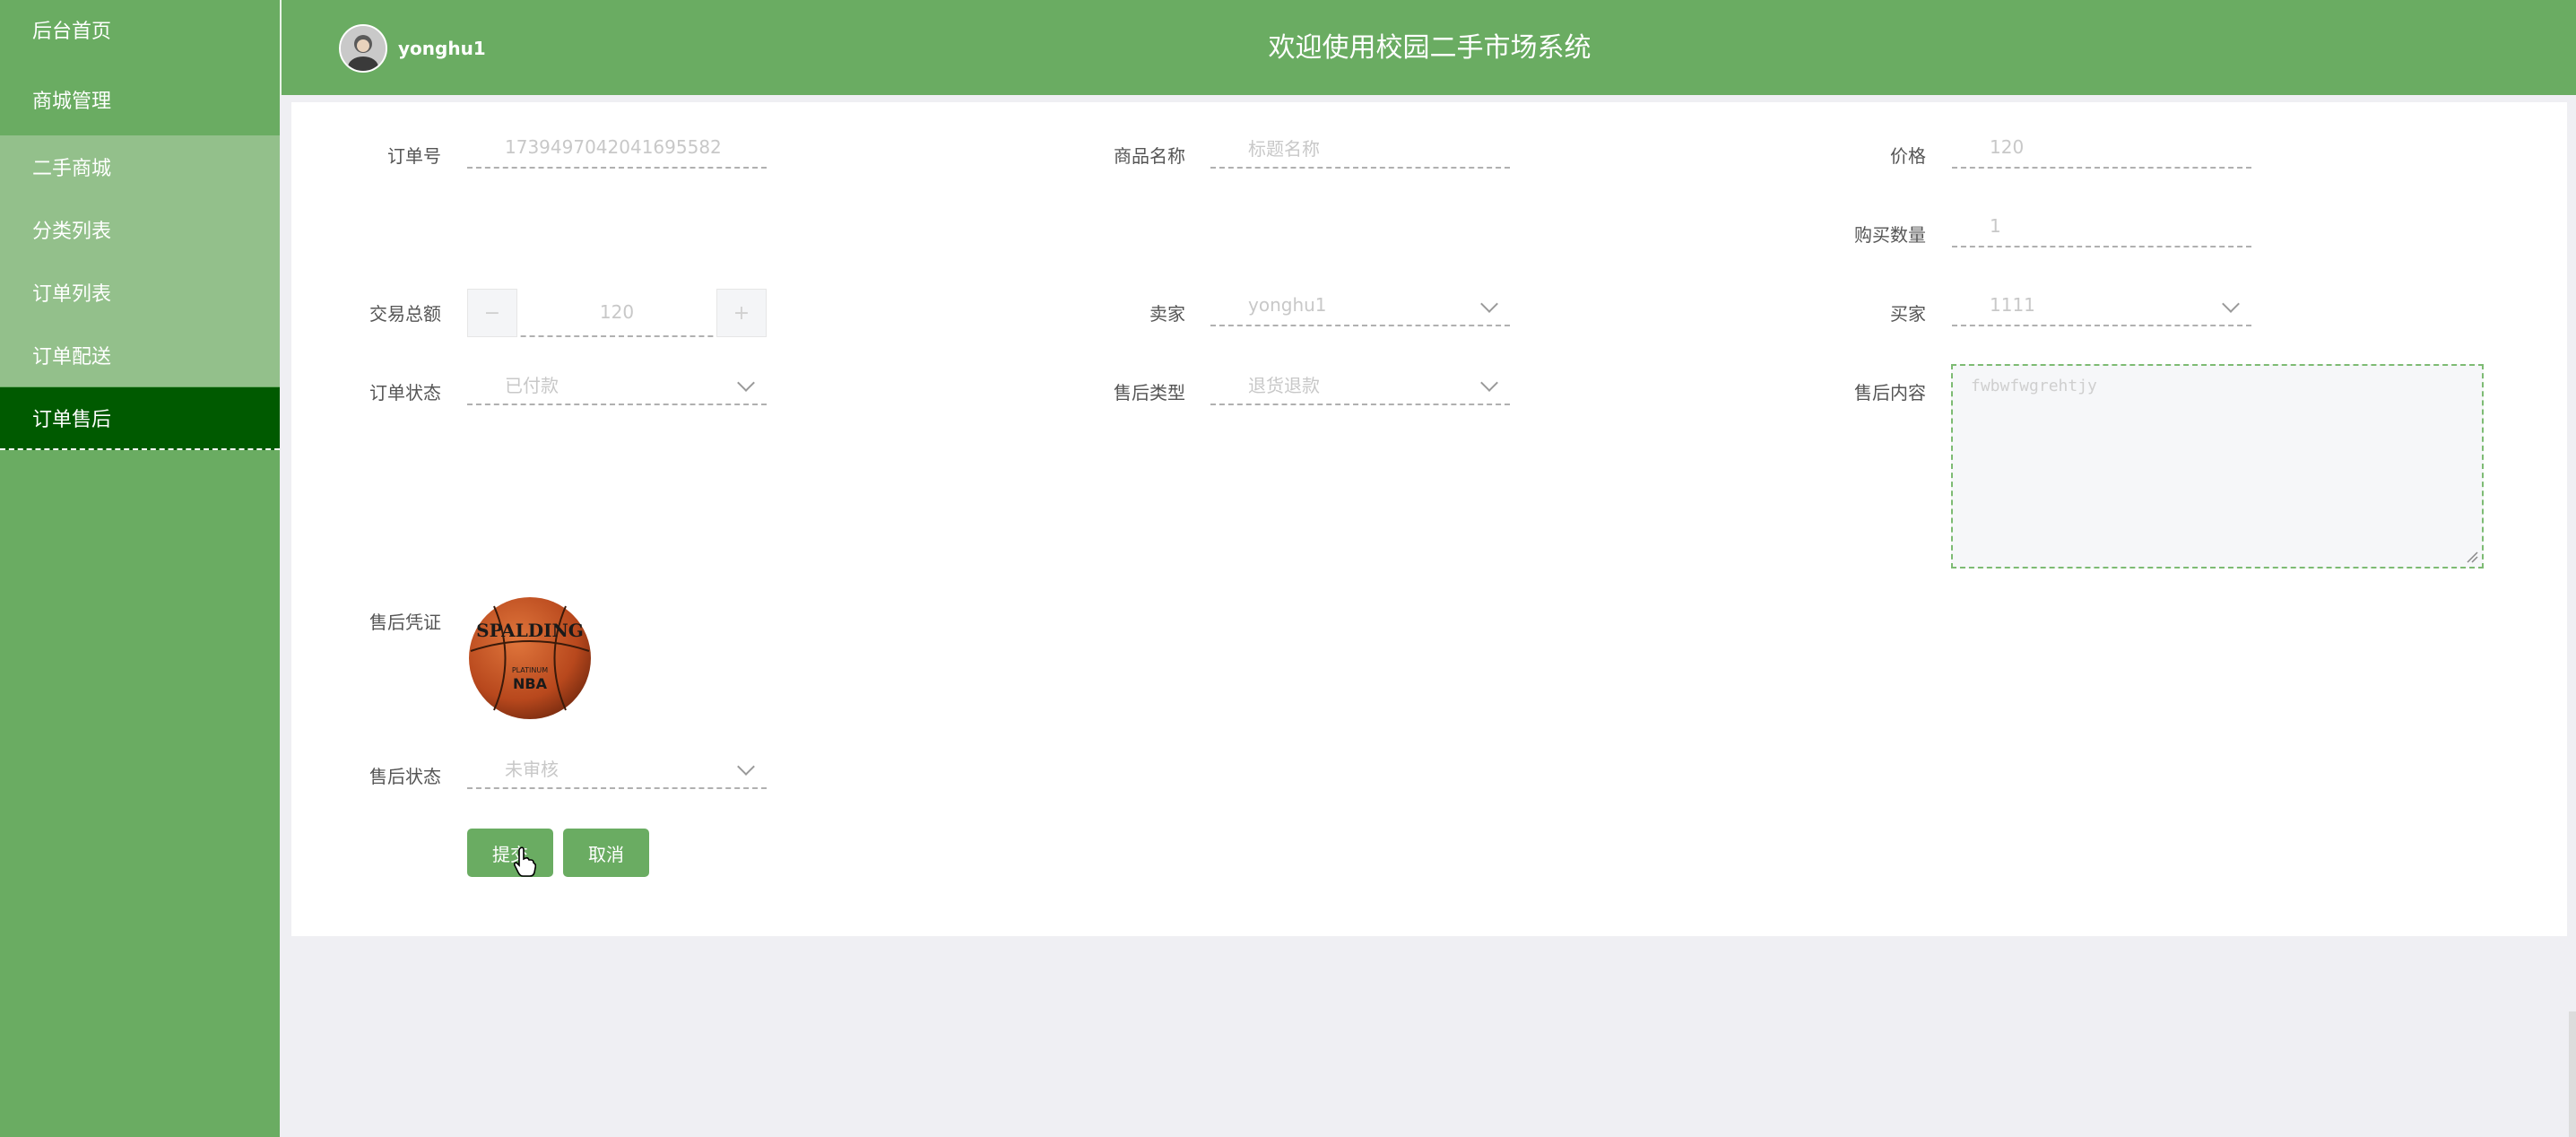  What do you see at coordinates (2034, 386) in the screenshot?
I see `aftersale-content-value: fwbwfwgrehtjy` at bounding box center [2034, 386].